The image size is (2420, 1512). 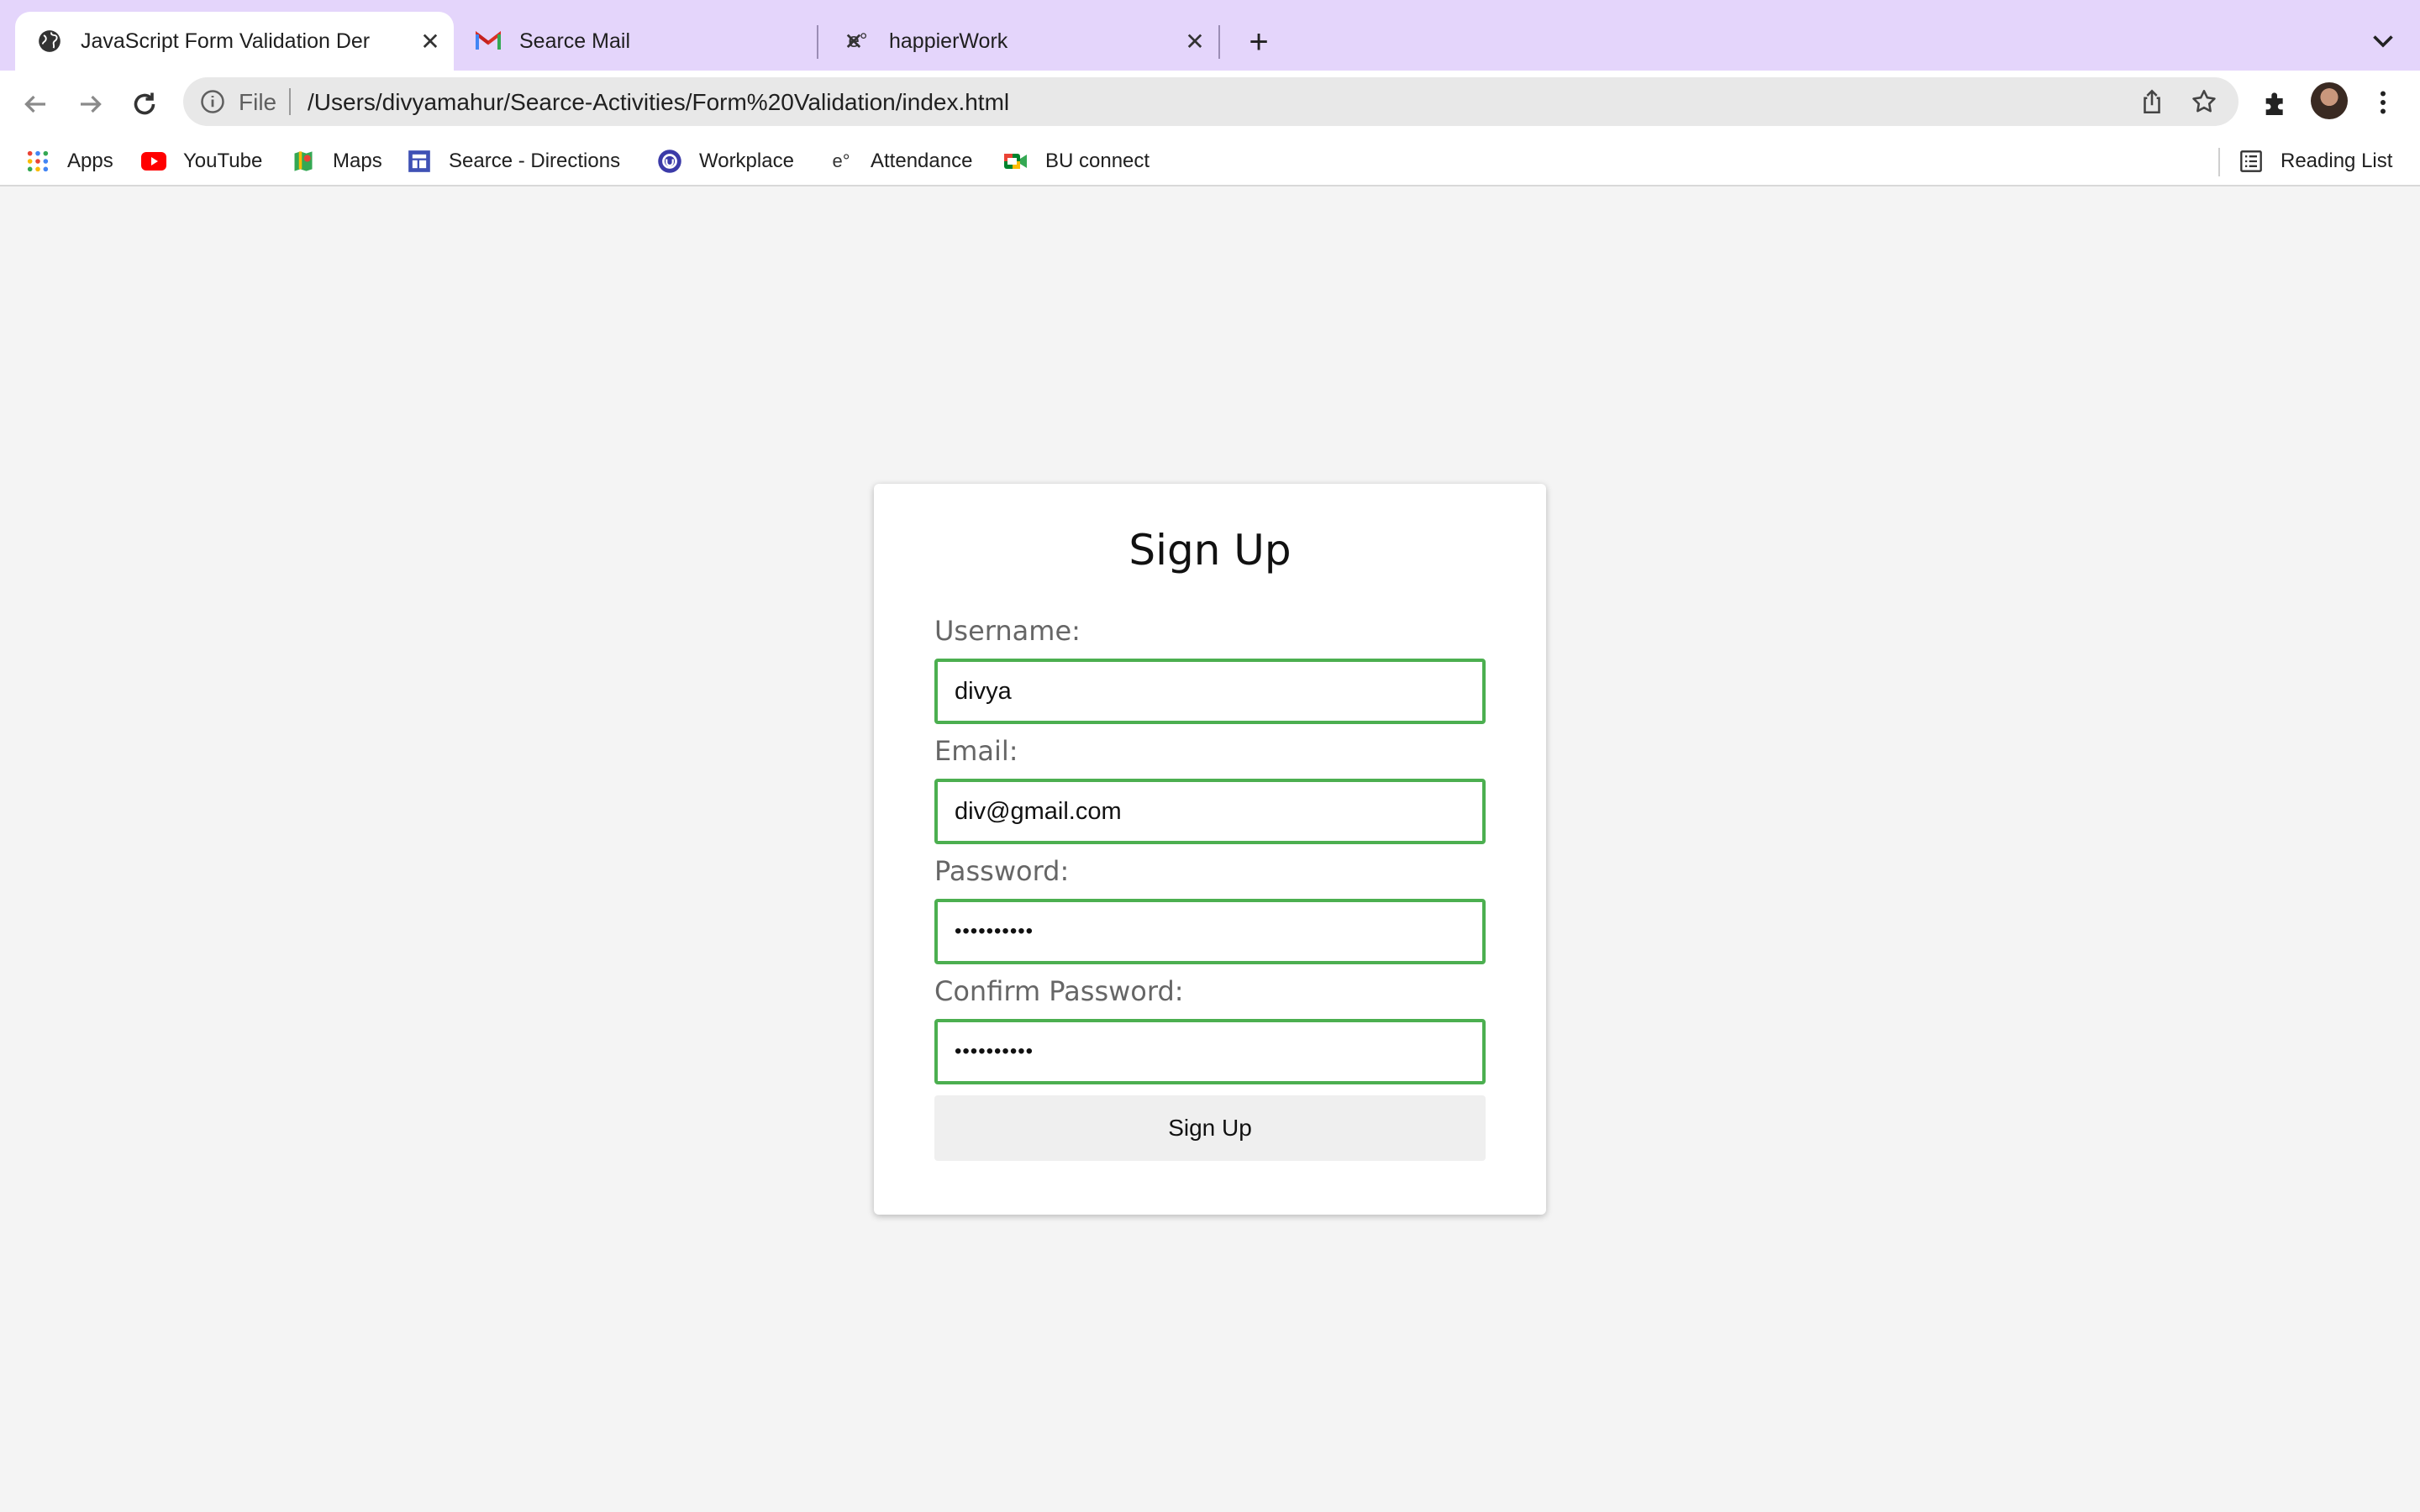 I want to click on bookmark-attendance: e° Attendance, so click(x=901, y=161).